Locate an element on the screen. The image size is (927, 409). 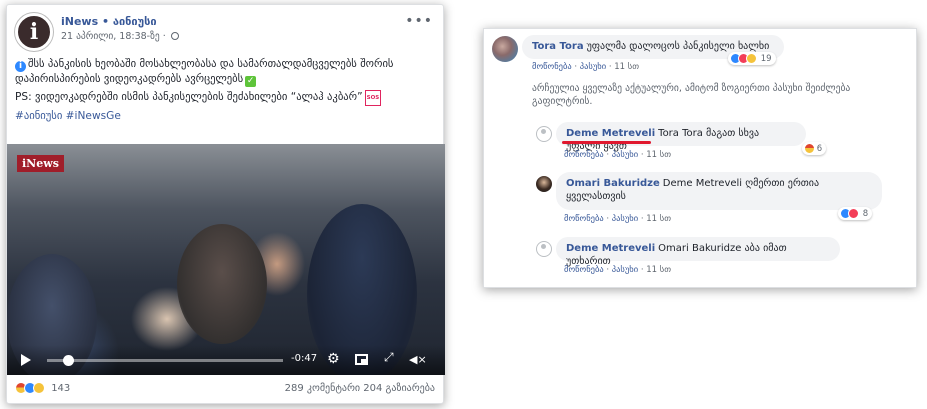
comment-reactions-count: 19 is located at coordinates (766, 59).